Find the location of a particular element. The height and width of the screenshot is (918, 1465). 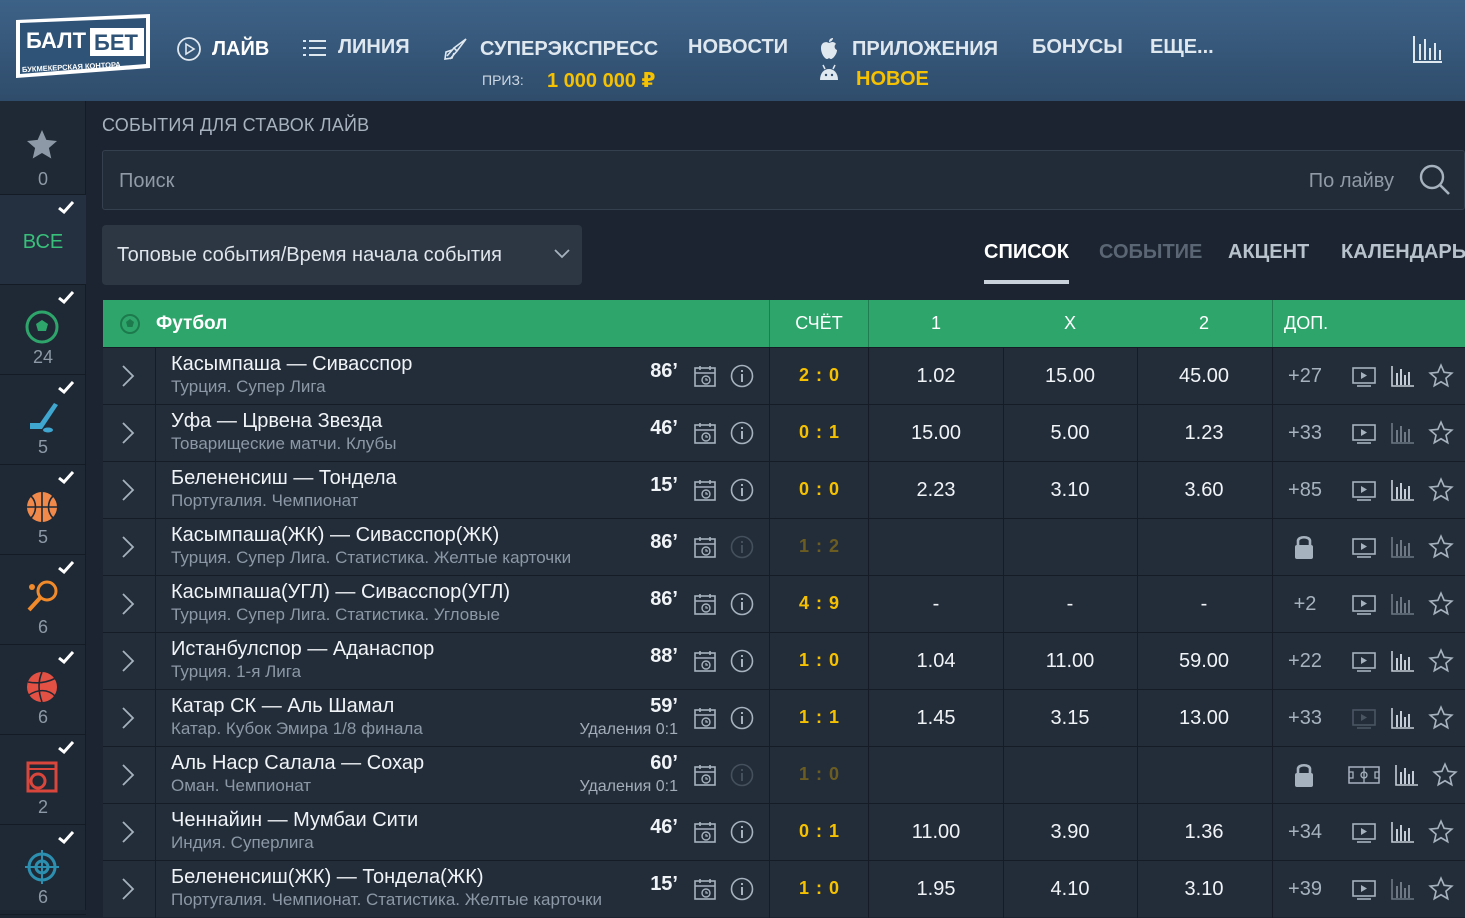

more-markets-button: +34 is located at coordinates (1305, 832).